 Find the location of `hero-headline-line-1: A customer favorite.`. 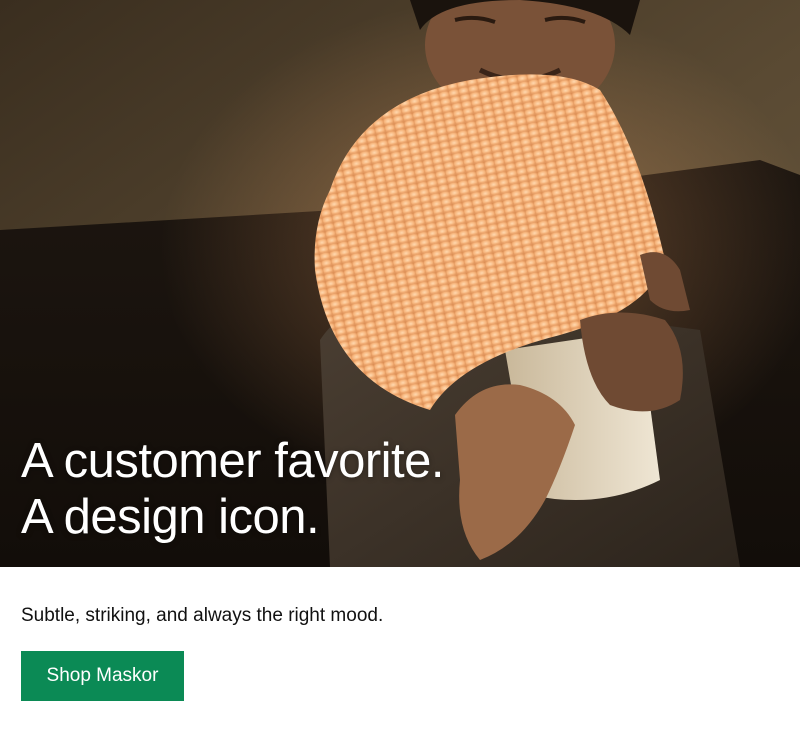

hero-headline-line-1: A customer favorite. is located at coordinates (233, 461).